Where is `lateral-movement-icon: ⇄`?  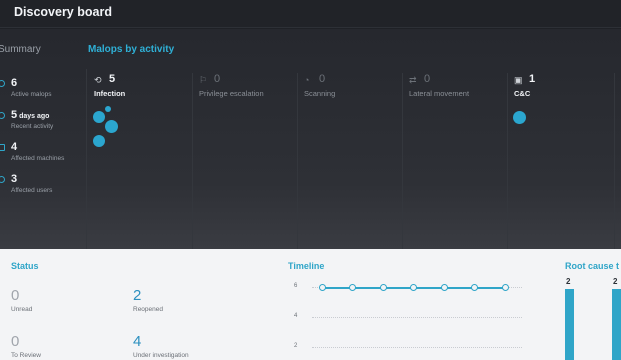 lateral-movement-icon: ⇄ is located at coordinates (413, 80).